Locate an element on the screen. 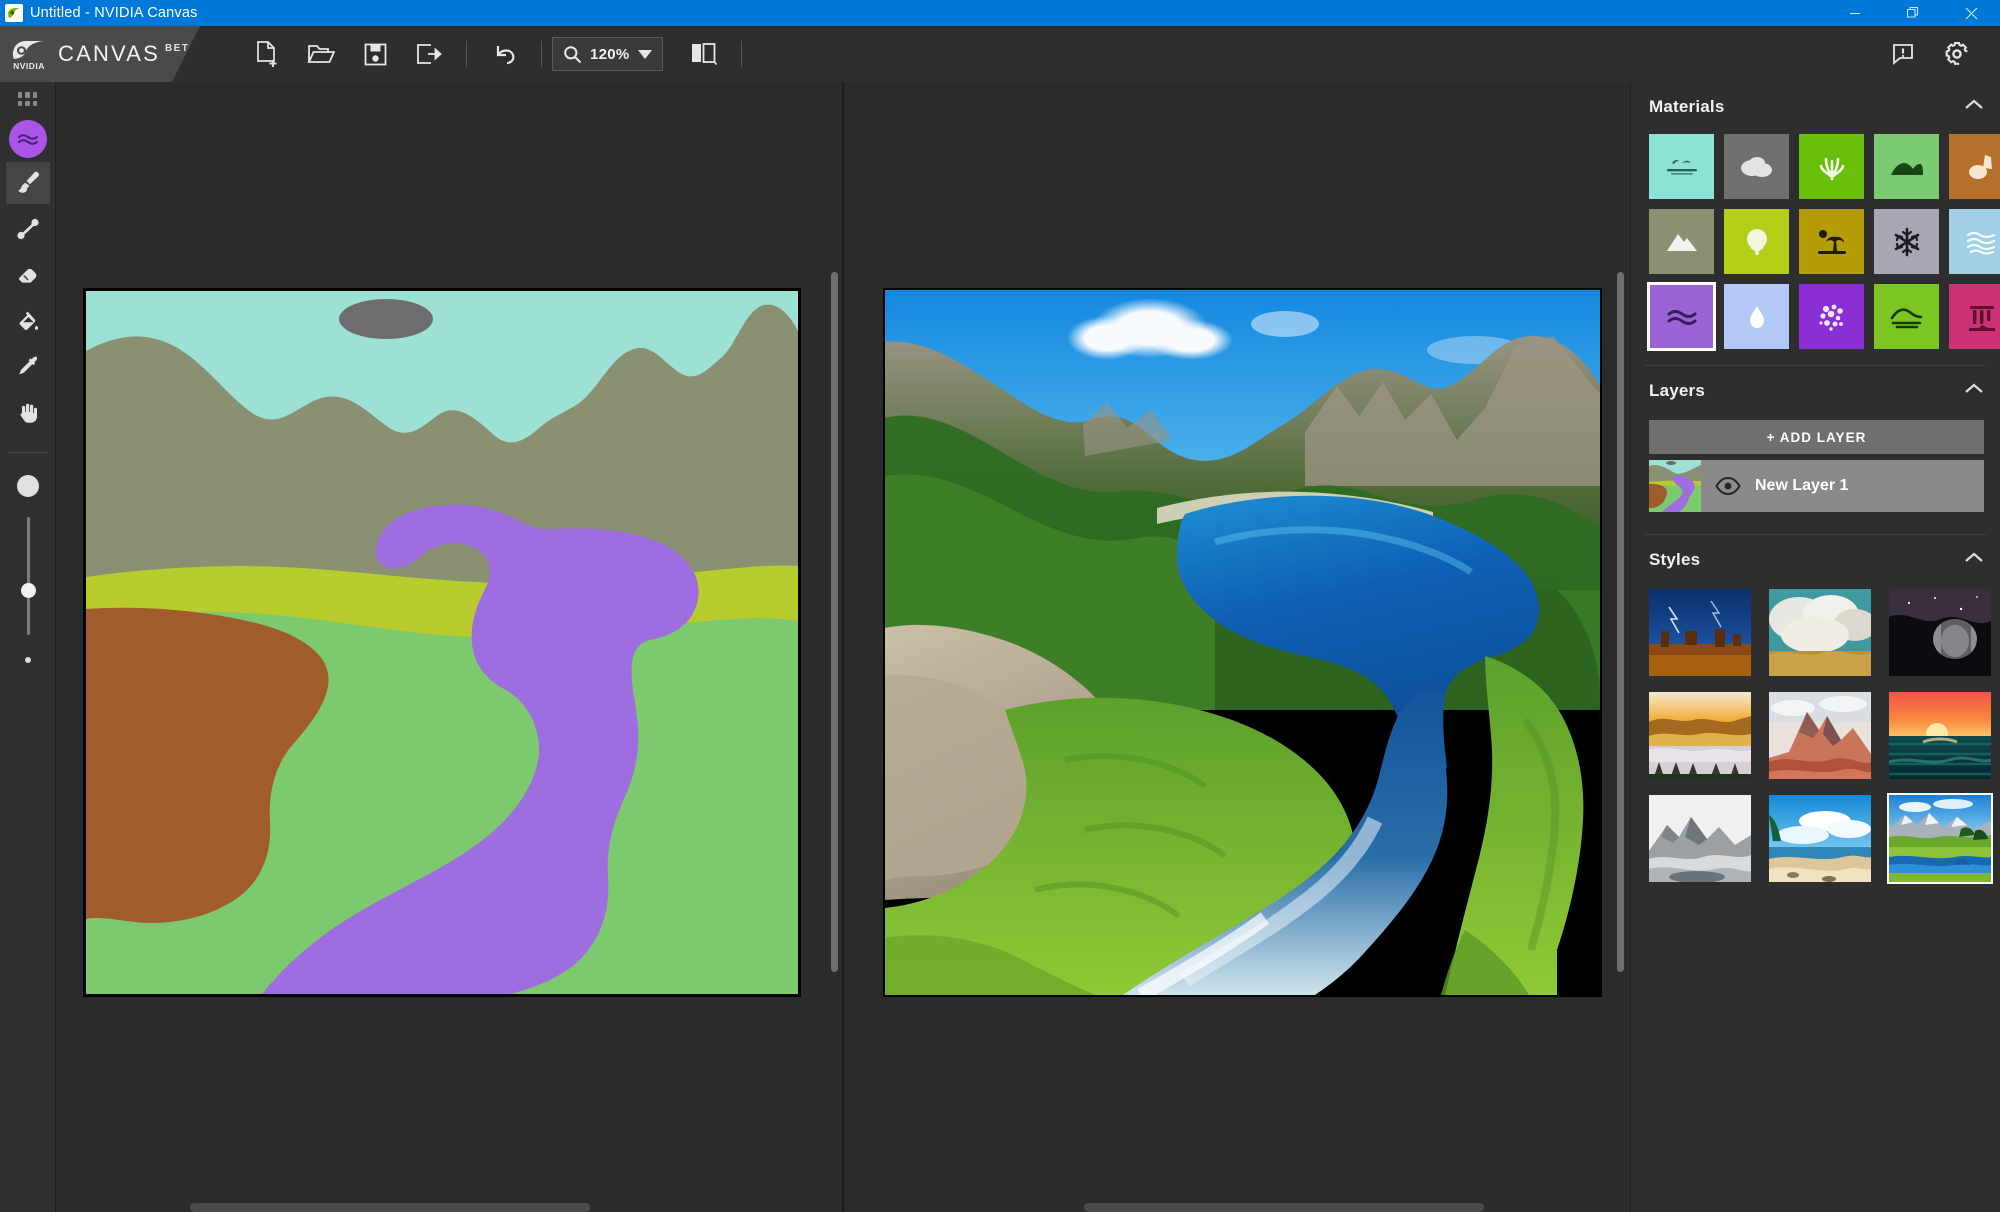  output-vertical-scrollbar is located at coordinates (1620, 622).